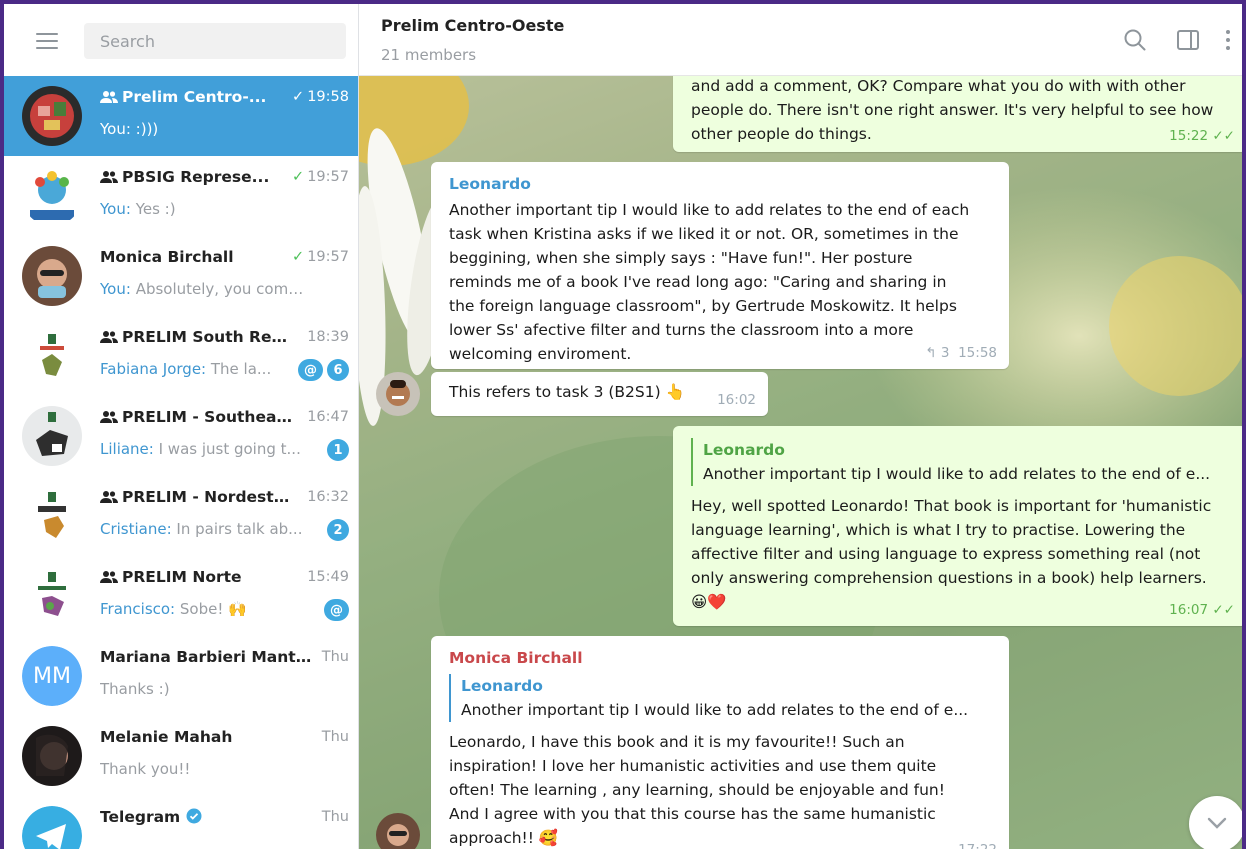 This screenshot has height=849, width=1246. Describe the element at coordinates (173, 609) in the screenshot. I see `chat-preview: Francisco: Sobe! 🙌` at that location.